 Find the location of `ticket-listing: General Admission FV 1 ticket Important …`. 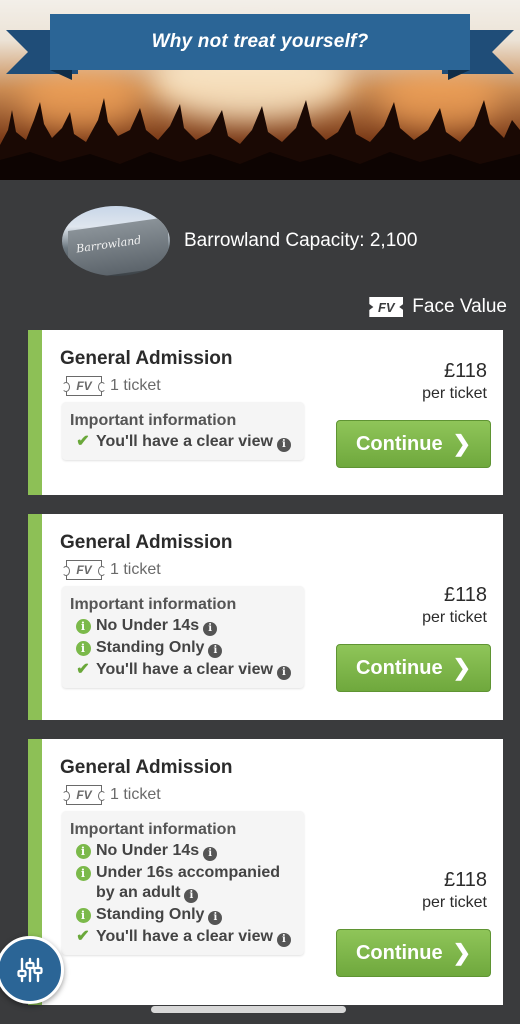

ticket-listing: General Admission FV 1 ticket Important … is located at coordinates (265, 412).